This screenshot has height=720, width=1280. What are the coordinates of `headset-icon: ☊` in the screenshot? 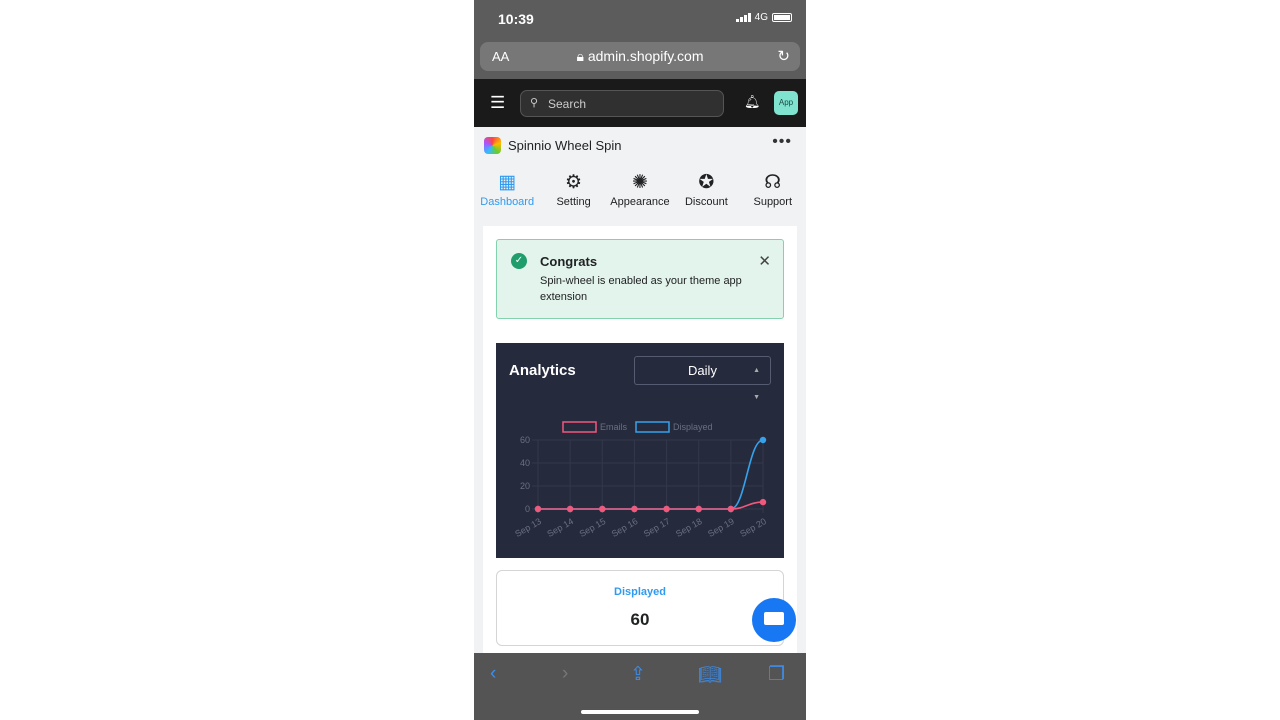 It's located at (773, 182).